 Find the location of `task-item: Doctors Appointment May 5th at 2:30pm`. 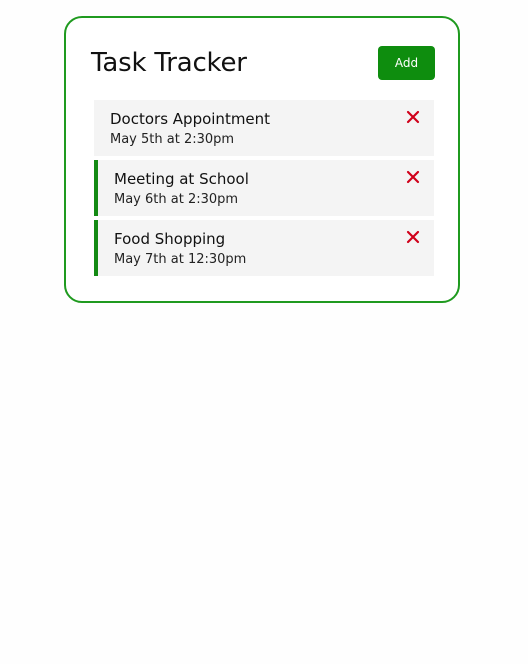

task-item: Doctors Appointment May 5th at 2:30pm is located at coordinates (264, 128).